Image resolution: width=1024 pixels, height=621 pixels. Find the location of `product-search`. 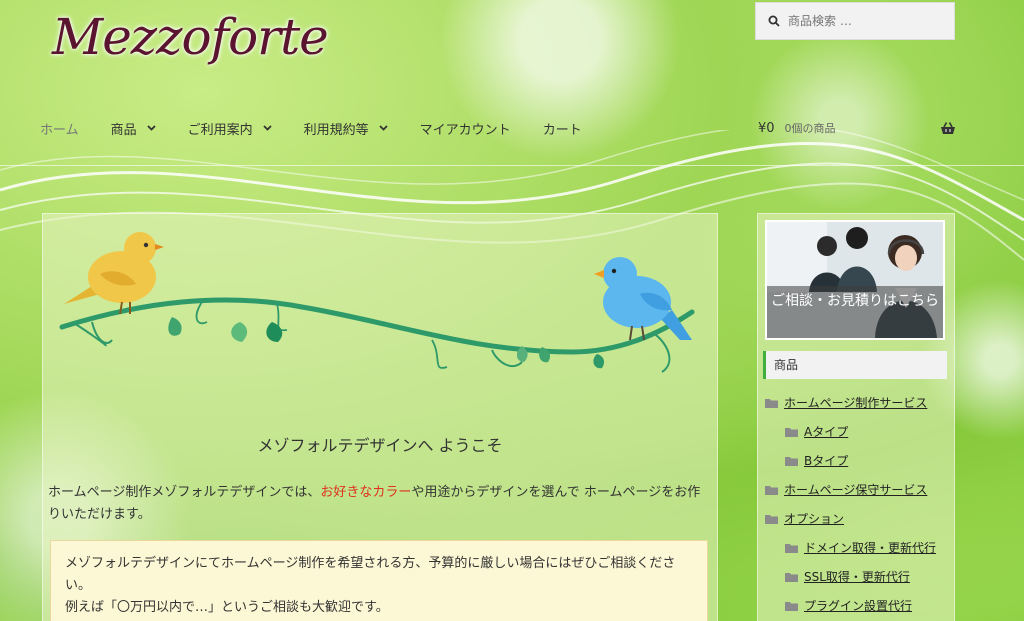

product-search is located at coordinates (855, 21).